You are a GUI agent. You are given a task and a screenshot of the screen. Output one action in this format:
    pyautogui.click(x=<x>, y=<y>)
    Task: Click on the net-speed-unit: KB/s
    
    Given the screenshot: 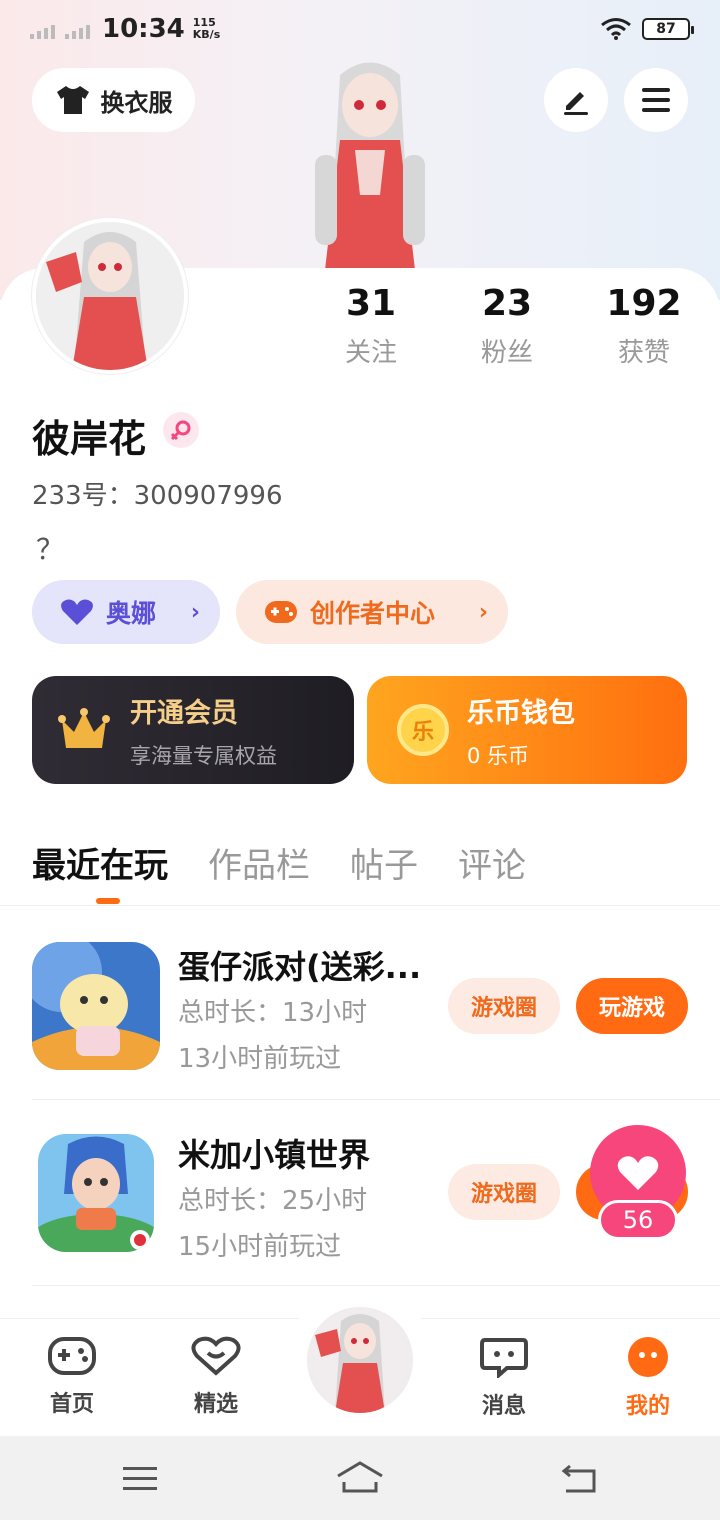 What is the action you would take?
    pyautogui.click(x=206, y=34)
    